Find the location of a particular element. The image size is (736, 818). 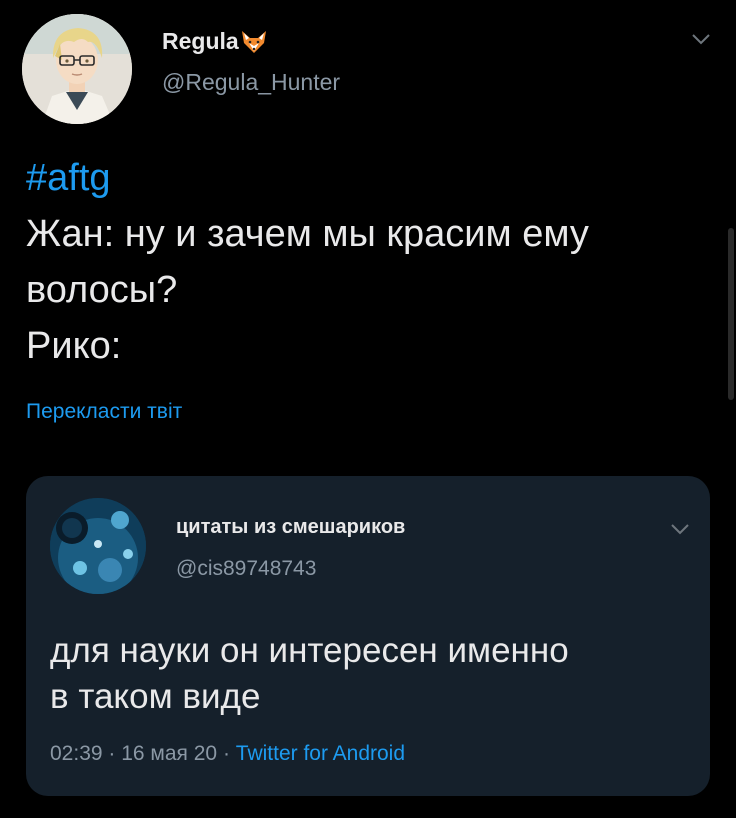

avatar-image is located at coordinates (77, 69).